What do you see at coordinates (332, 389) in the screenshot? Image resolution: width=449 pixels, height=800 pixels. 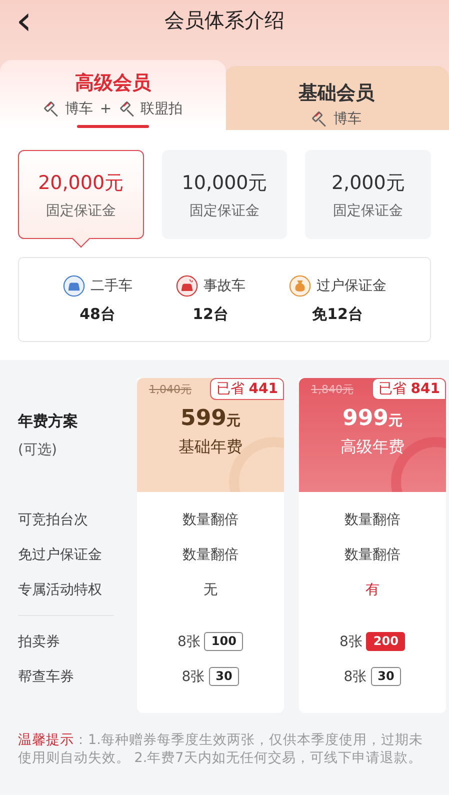 I see `original-price: 1,840元` at bounding box center [332, 389].